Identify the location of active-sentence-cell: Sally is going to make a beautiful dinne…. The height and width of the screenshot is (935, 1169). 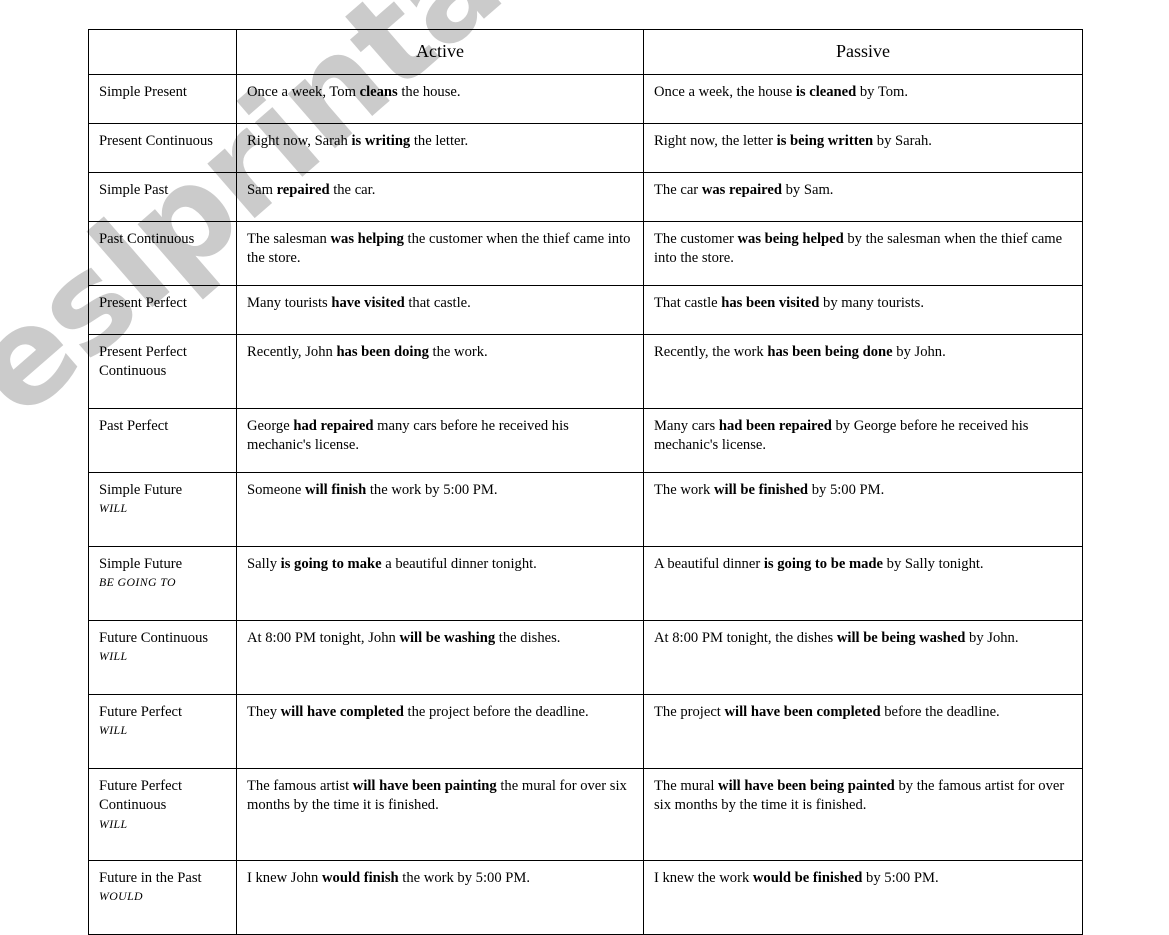
(440, 583).